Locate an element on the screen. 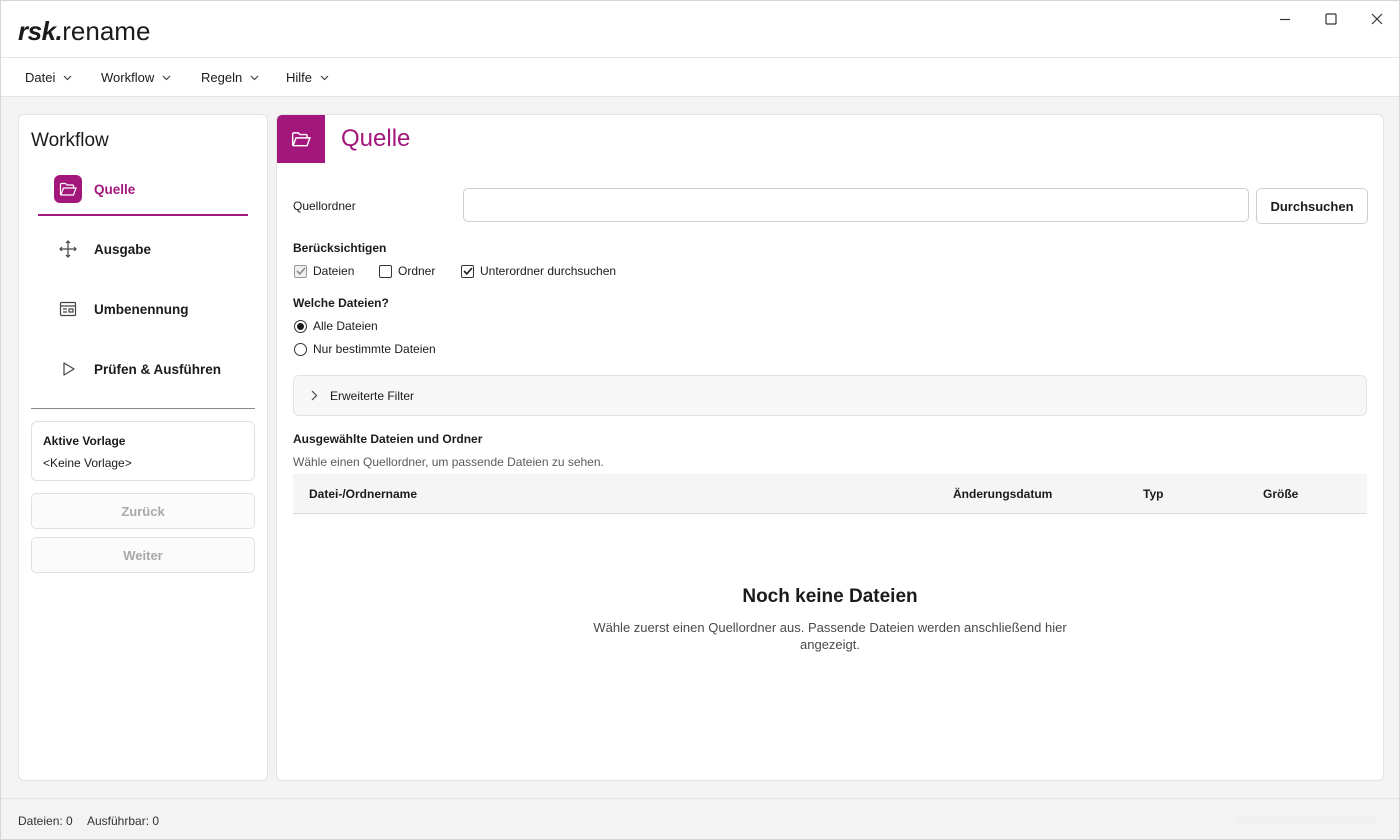 This screenshot has width=1400, height=840. menu-label: Workflow is located at coordinates (128, 77).